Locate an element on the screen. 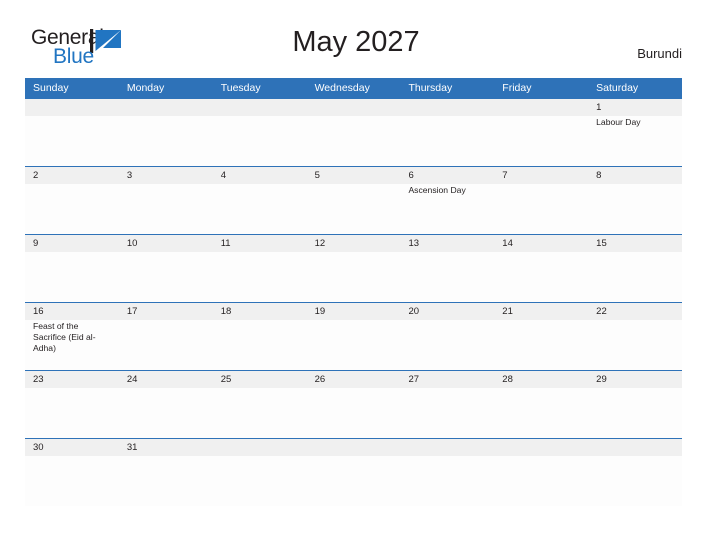  day-number: 5 is located at coordinates (354, 175).